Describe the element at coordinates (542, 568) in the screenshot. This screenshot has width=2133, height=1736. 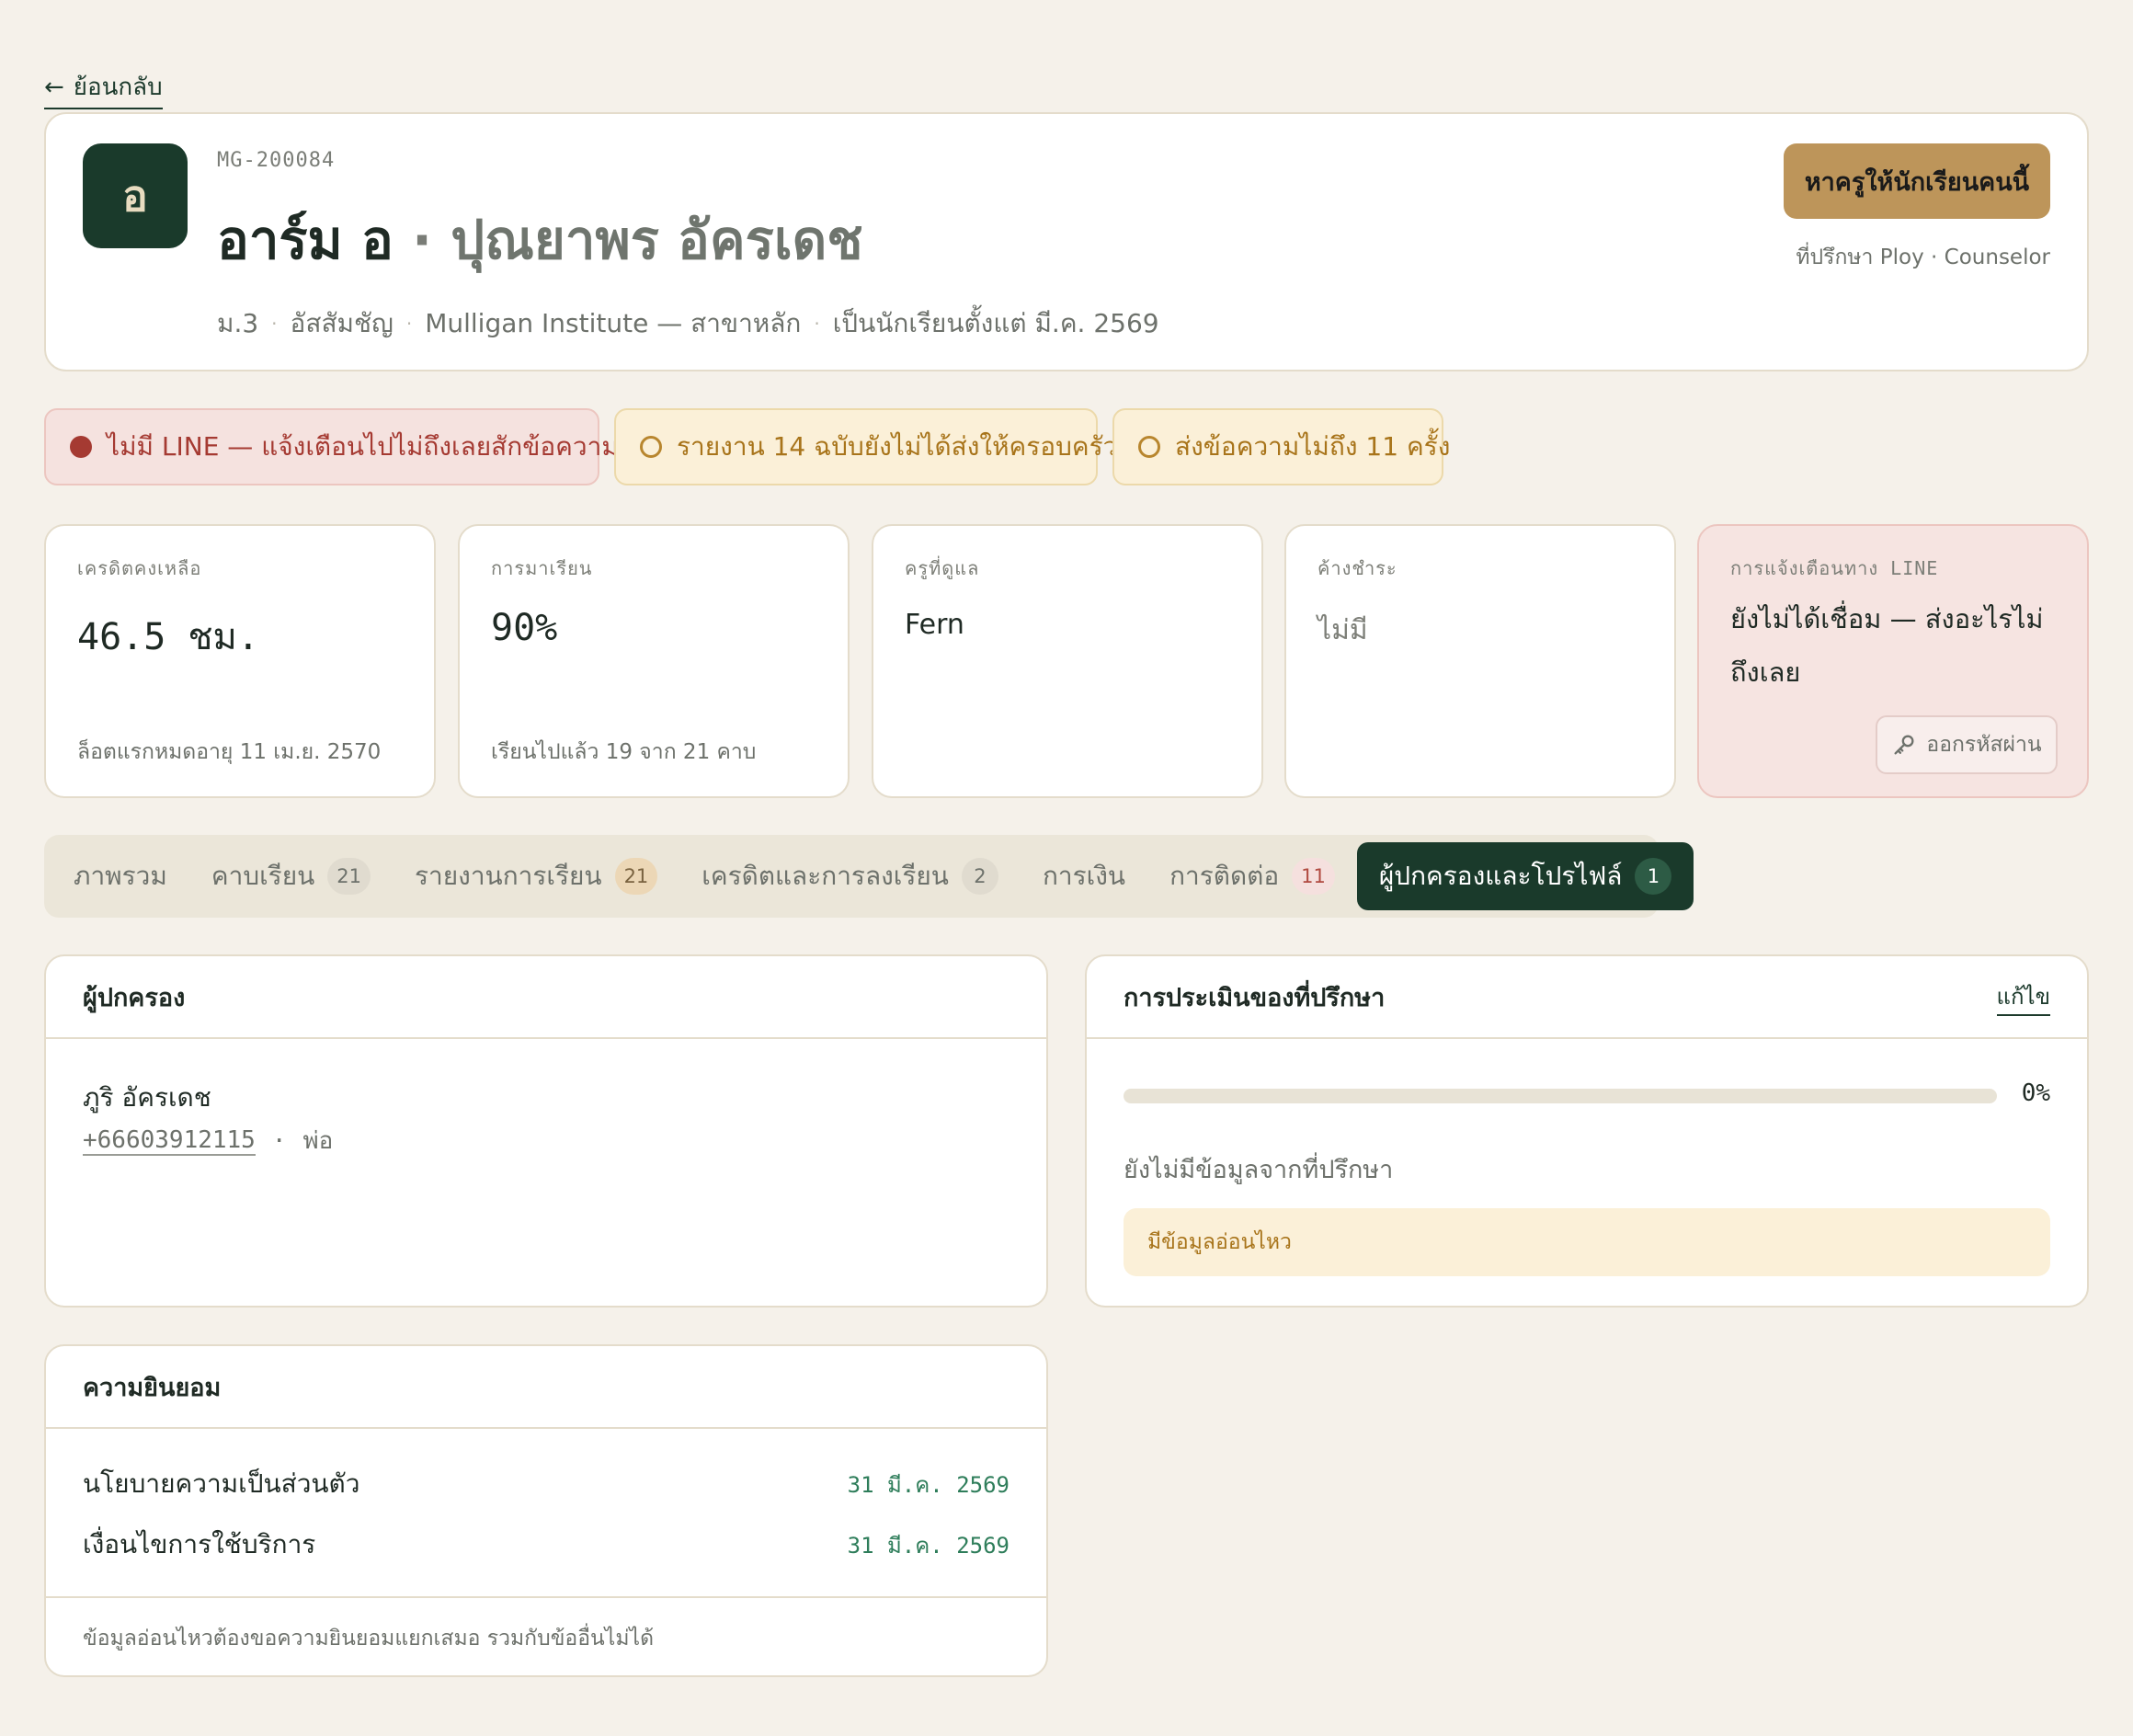
I see `stat-label: การมาเรียน` at that location.